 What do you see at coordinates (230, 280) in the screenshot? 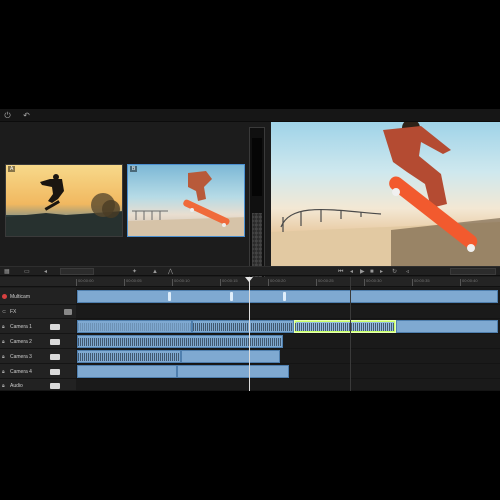
I see `ruler-label: 00:00:15` at bounding box center [230, 280].